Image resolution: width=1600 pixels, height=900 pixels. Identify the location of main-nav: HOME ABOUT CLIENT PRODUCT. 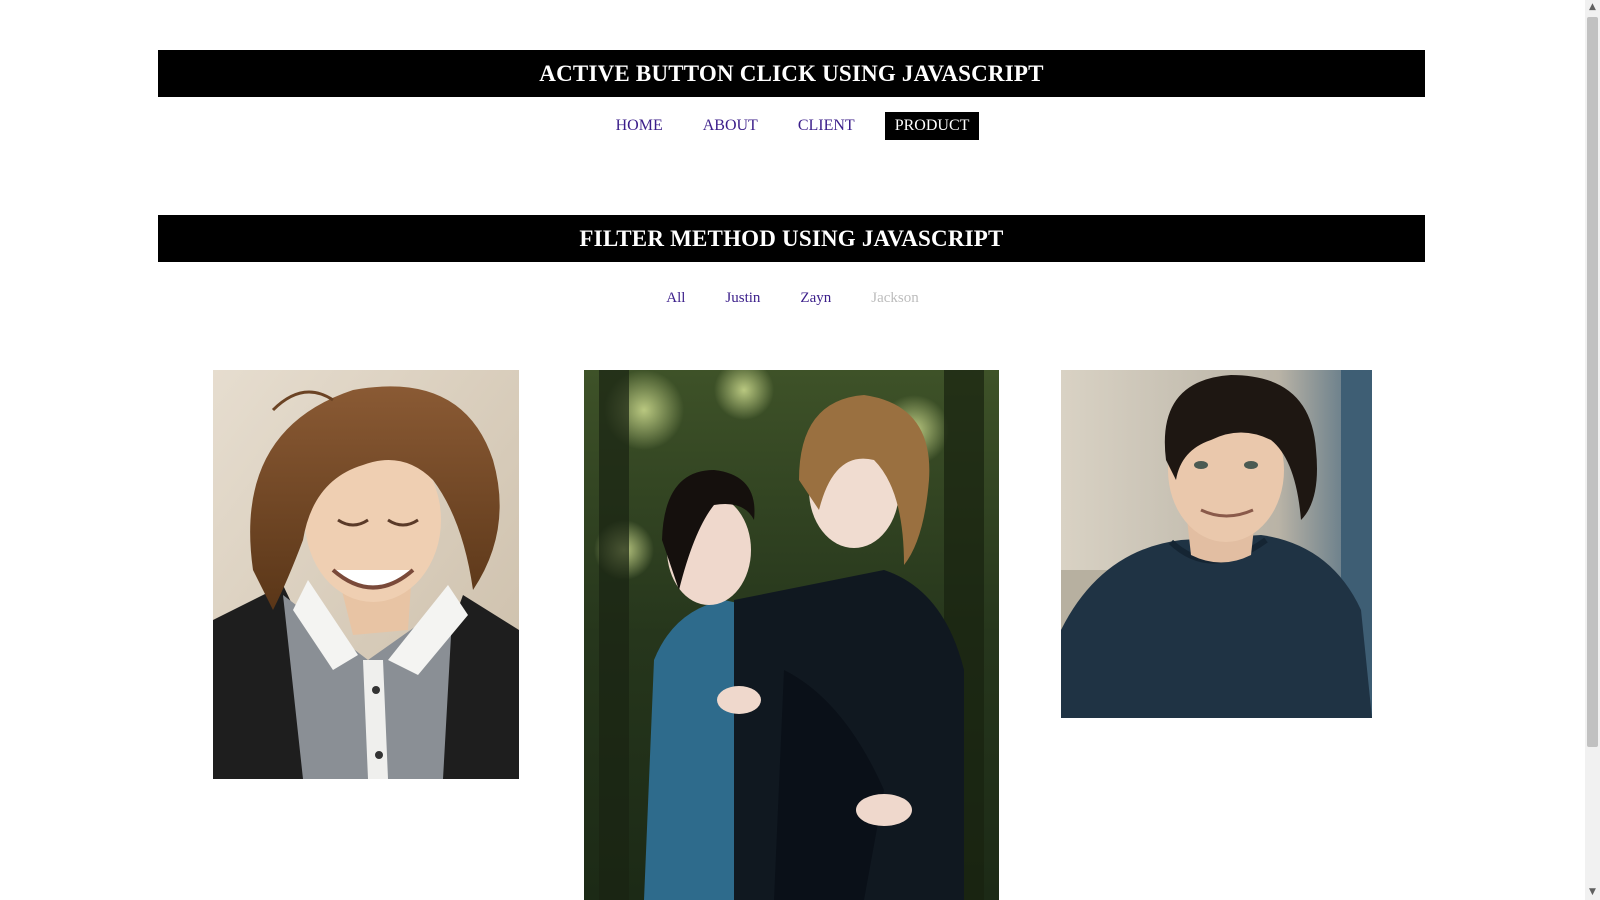
(792, 126).